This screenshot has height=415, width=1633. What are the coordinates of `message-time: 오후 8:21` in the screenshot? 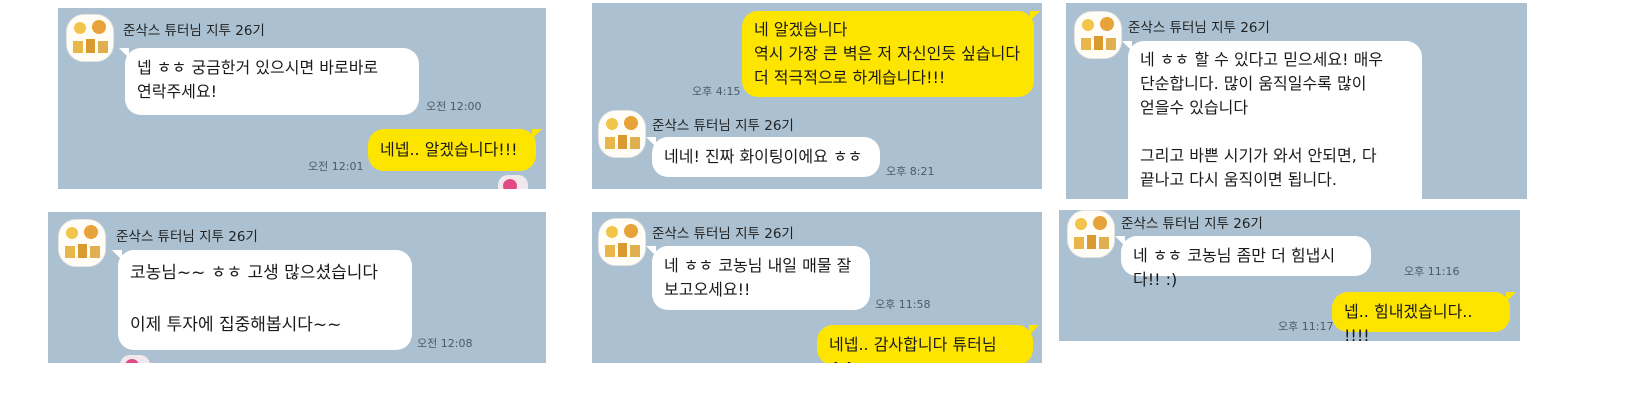 It's located at (910, 171).